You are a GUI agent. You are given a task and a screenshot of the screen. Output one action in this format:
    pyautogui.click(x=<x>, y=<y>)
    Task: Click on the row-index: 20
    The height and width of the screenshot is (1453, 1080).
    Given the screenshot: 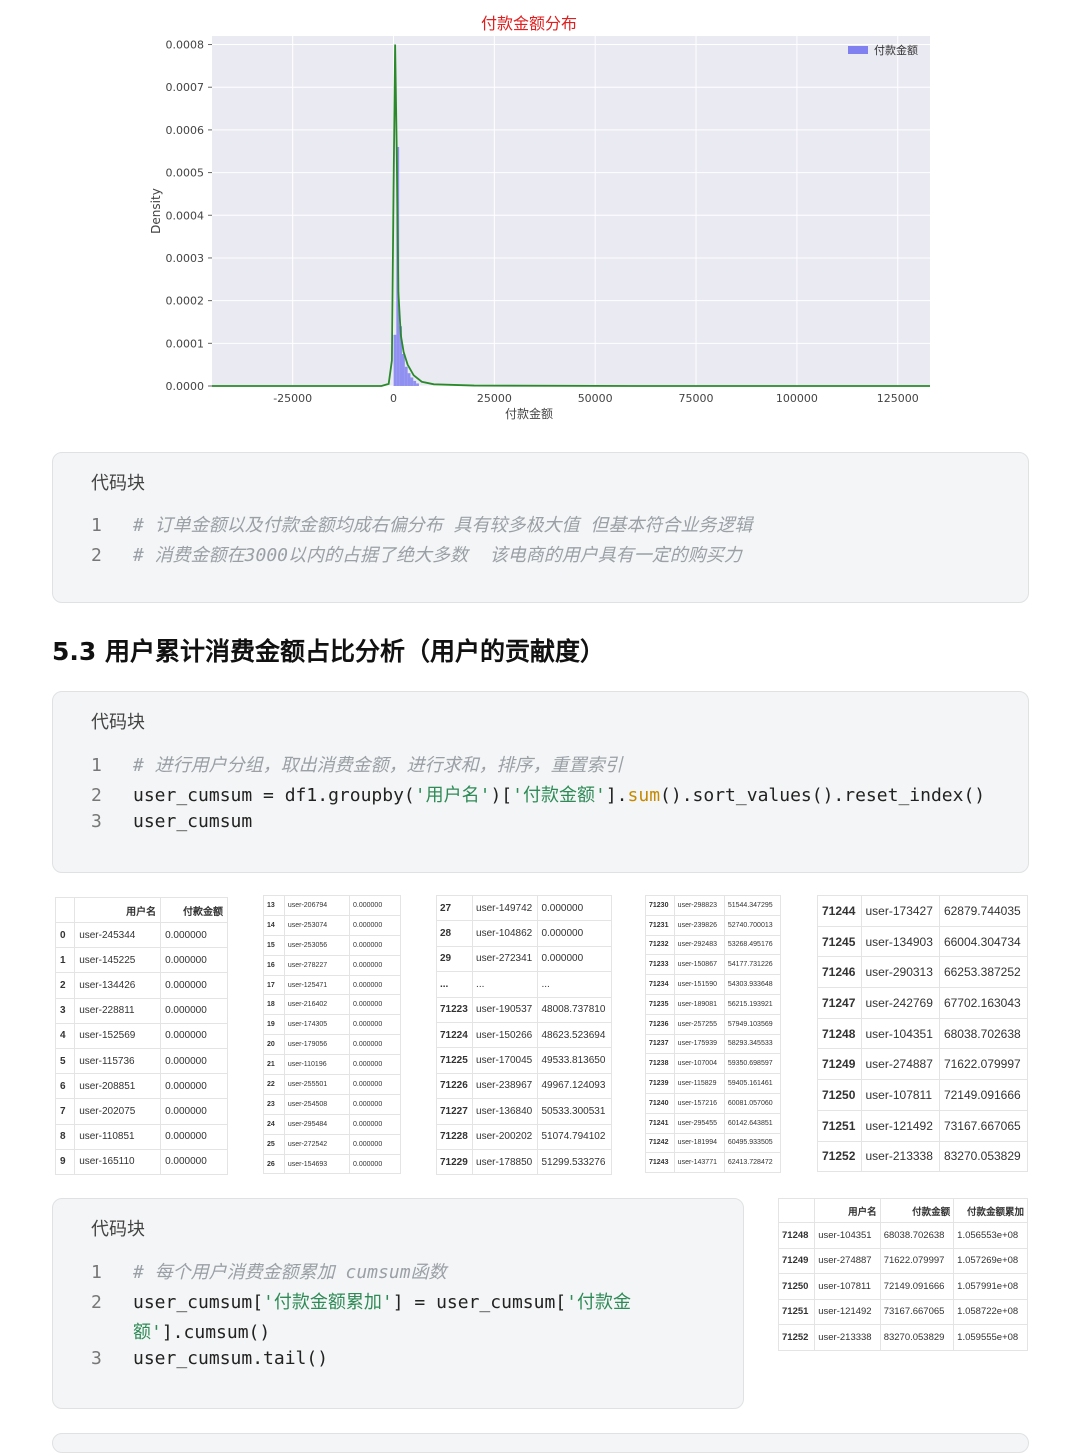 What is the action you would take?
    pyautogui.click(x=274, y=1045)
    